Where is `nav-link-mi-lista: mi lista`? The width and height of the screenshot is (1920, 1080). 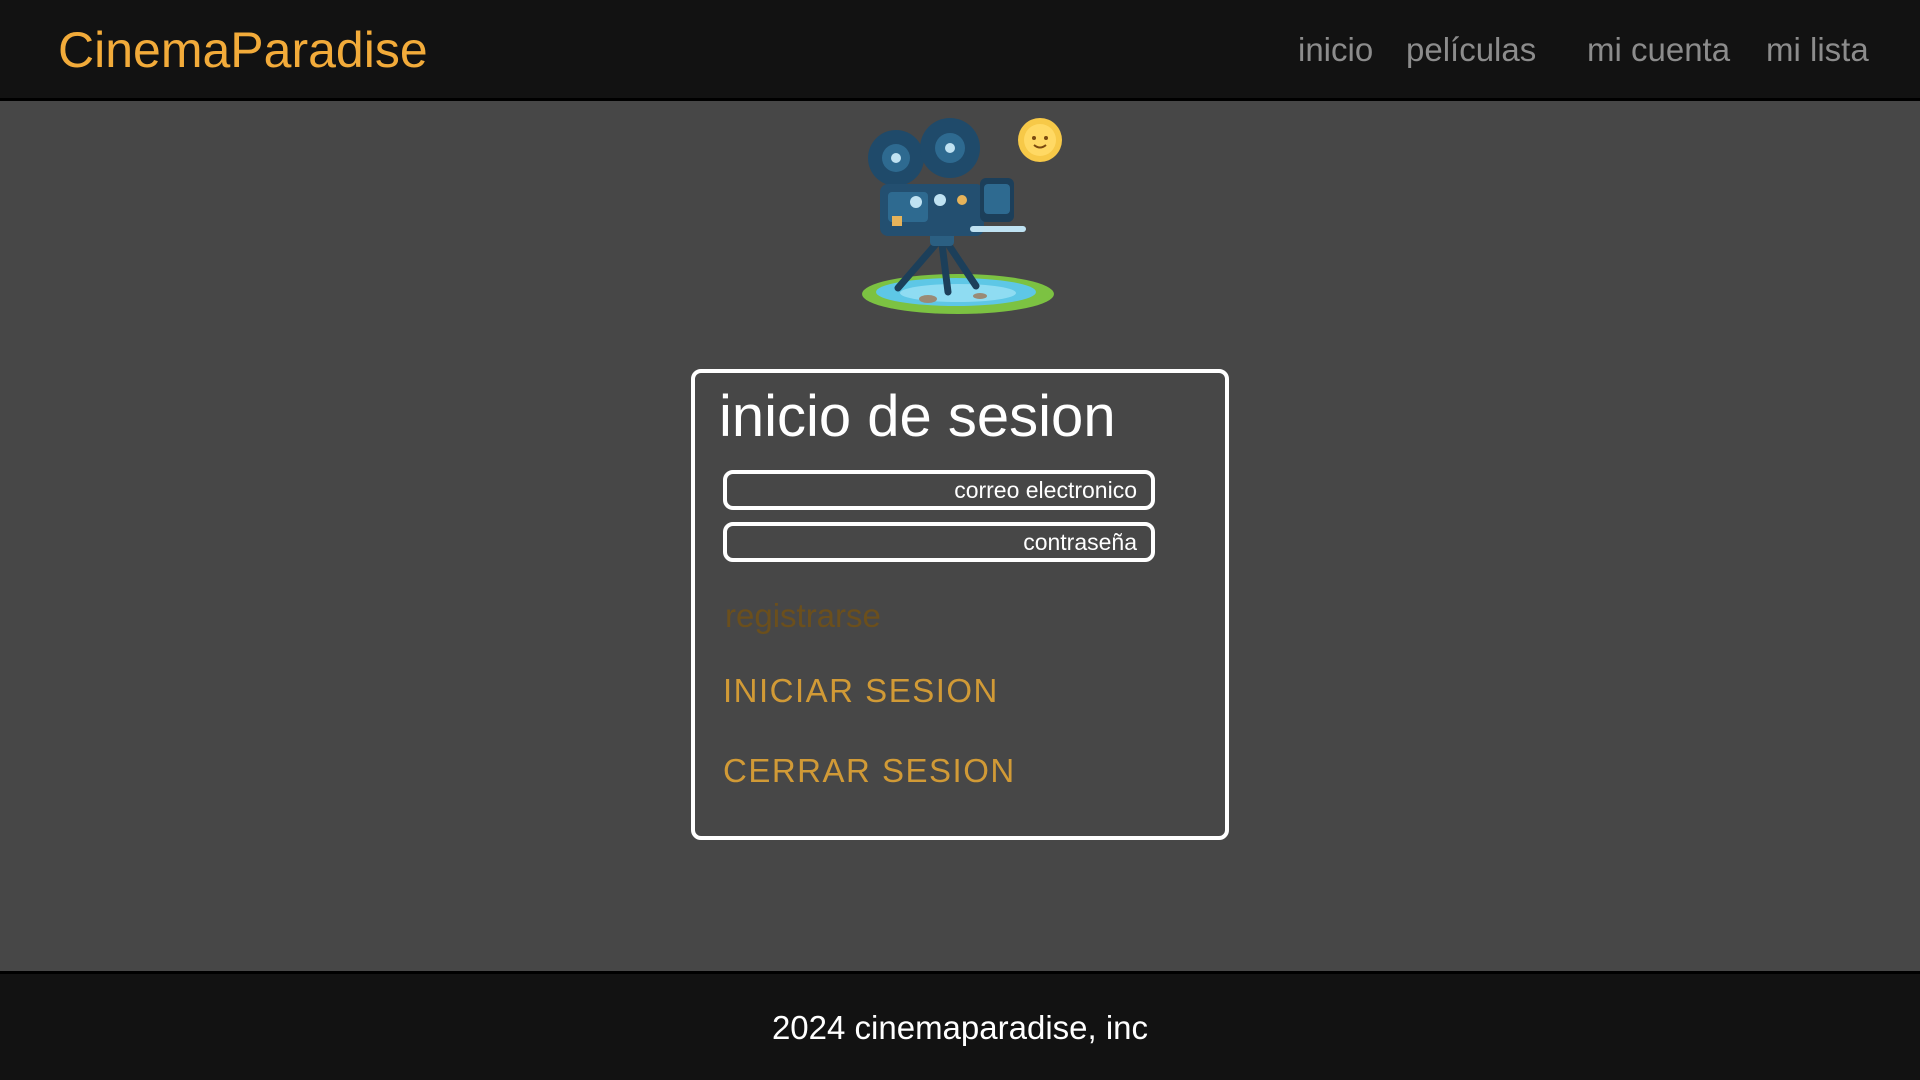
nav-link-mi-lista: mi lista is located at coordinates (1817, 50).